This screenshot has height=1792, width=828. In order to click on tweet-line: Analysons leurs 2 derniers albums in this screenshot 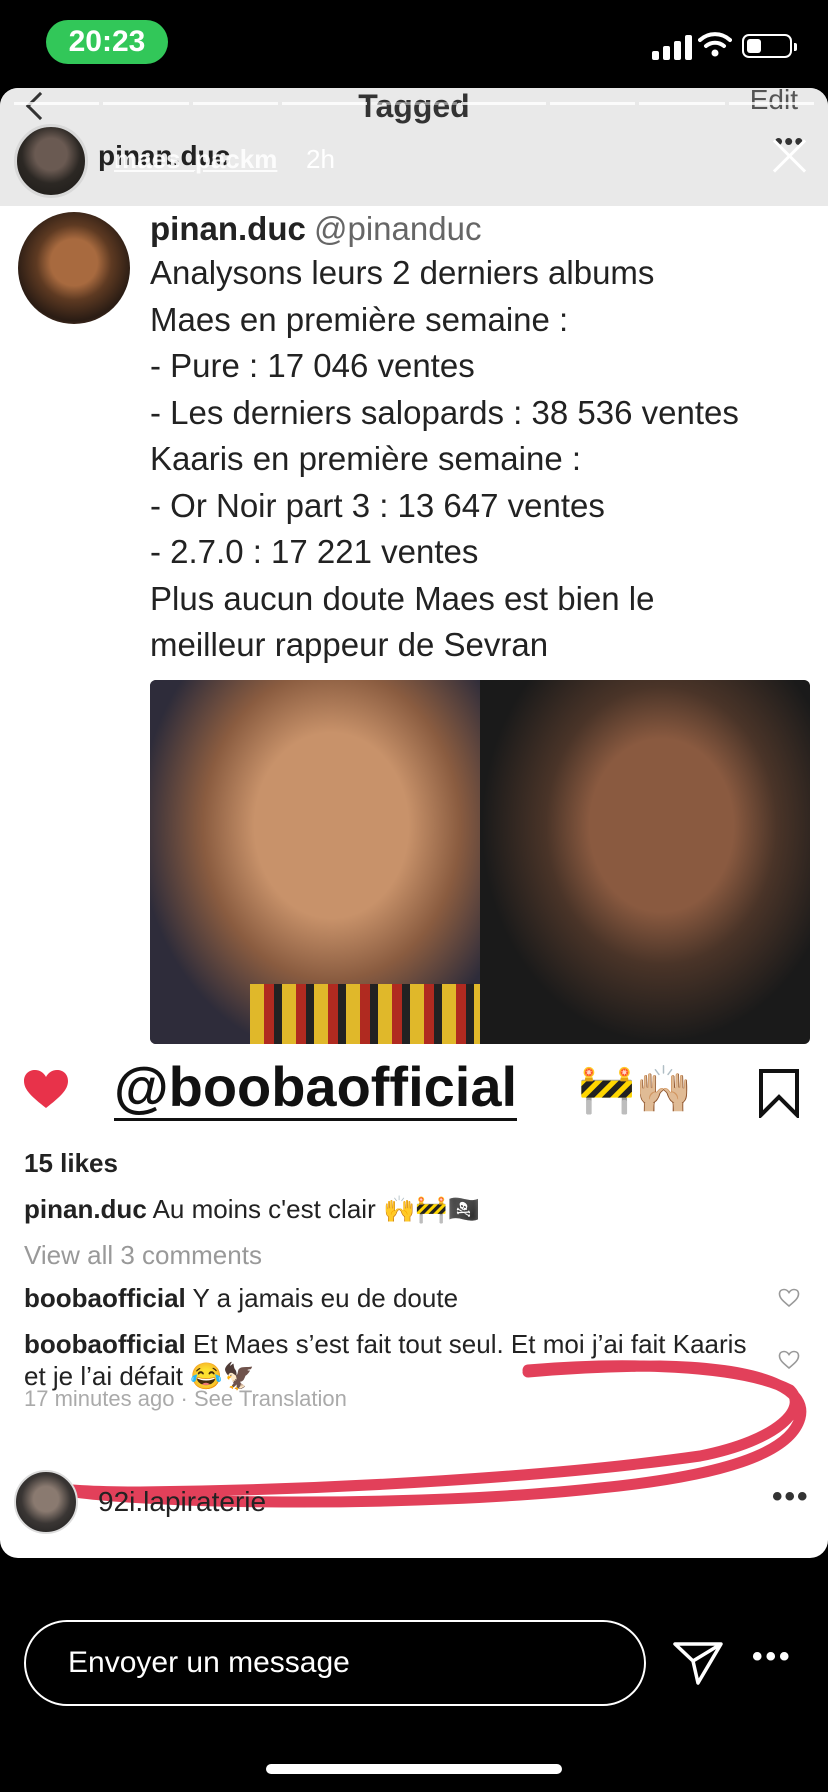, I will do `click(402, 272)`.